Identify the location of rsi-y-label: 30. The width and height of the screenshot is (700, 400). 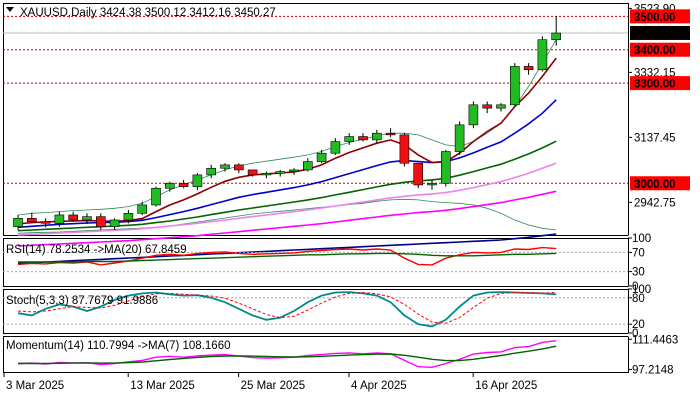
(638, 273).